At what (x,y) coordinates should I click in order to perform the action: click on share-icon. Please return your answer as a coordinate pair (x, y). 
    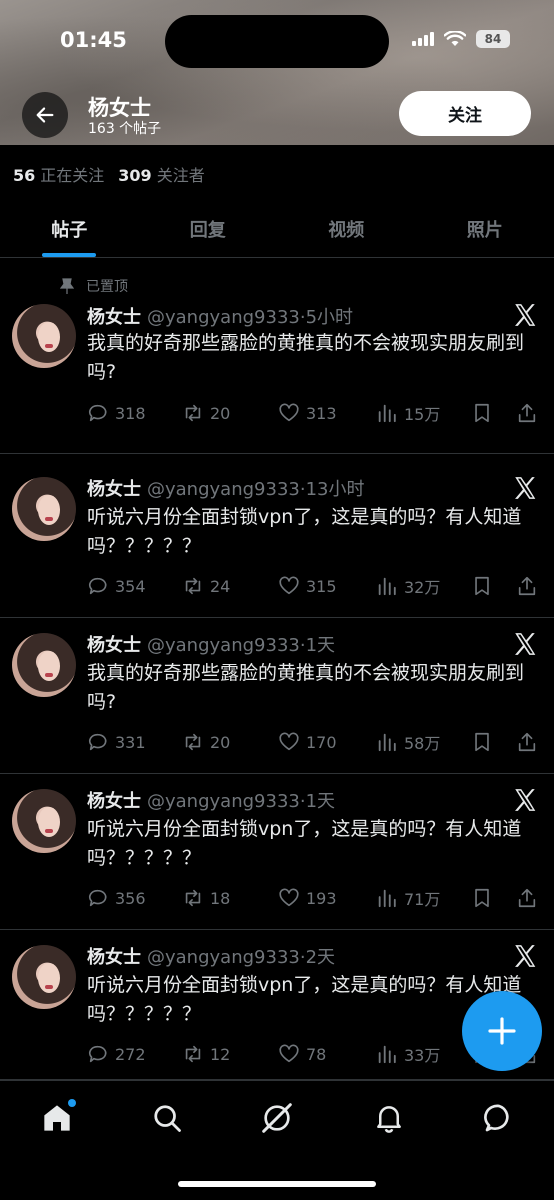
    Looking at the image, I should click on (527, 413).